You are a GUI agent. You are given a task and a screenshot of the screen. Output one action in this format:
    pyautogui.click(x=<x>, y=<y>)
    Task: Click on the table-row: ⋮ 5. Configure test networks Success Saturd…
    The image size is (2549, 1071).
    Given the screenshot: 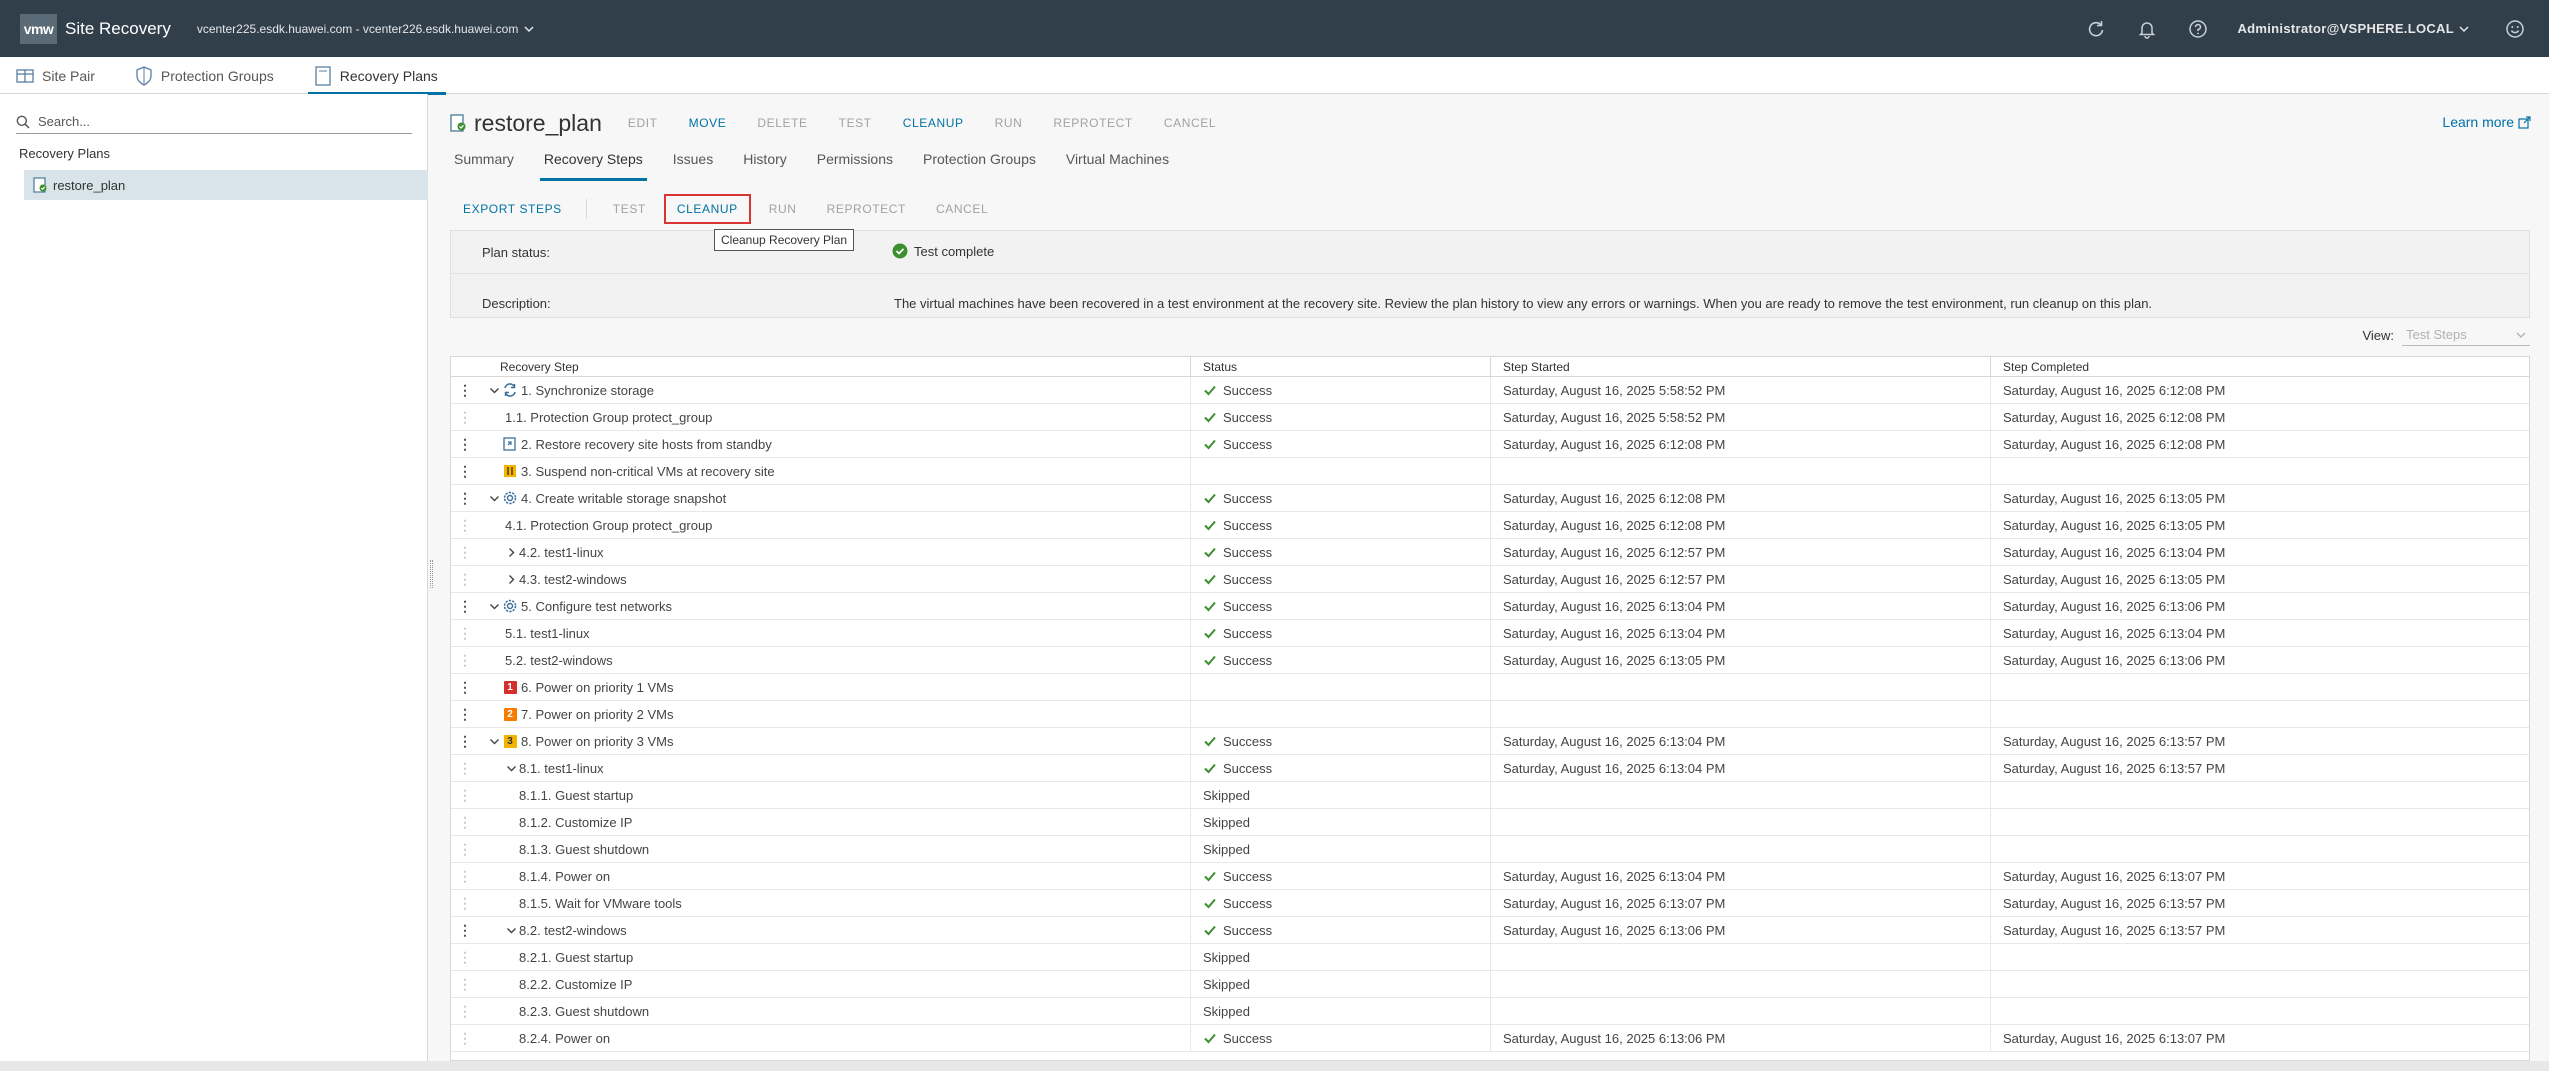 What is the action you would take?
    pyautogui.click(x=1490, y=606)
    